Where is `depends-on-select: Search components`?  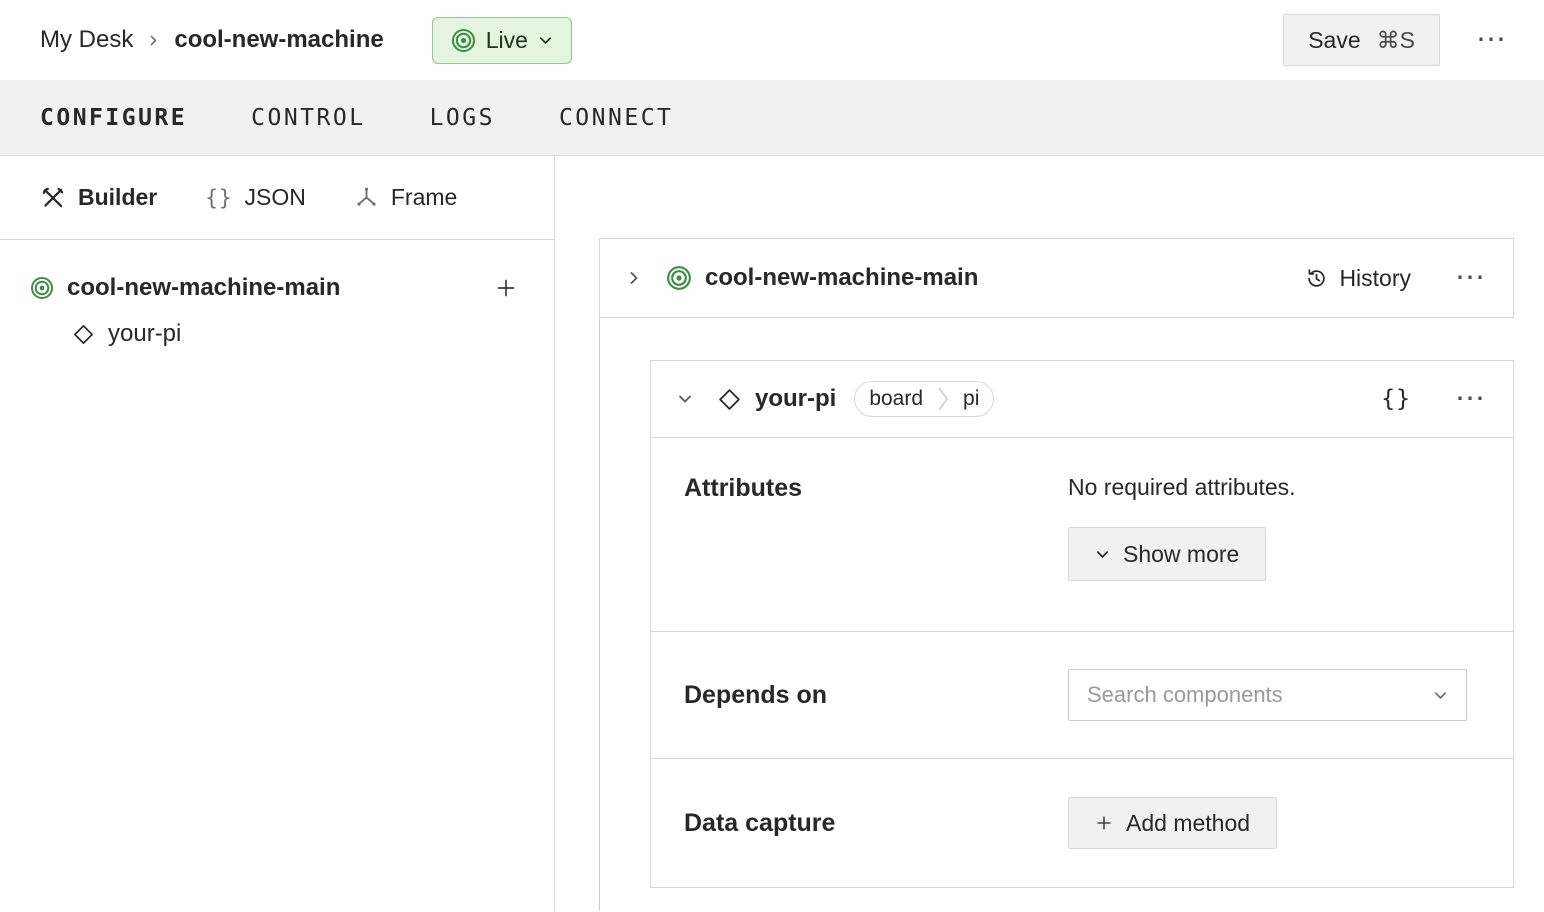
depends-on-select: Search components is located at coordinates (1267, 695).